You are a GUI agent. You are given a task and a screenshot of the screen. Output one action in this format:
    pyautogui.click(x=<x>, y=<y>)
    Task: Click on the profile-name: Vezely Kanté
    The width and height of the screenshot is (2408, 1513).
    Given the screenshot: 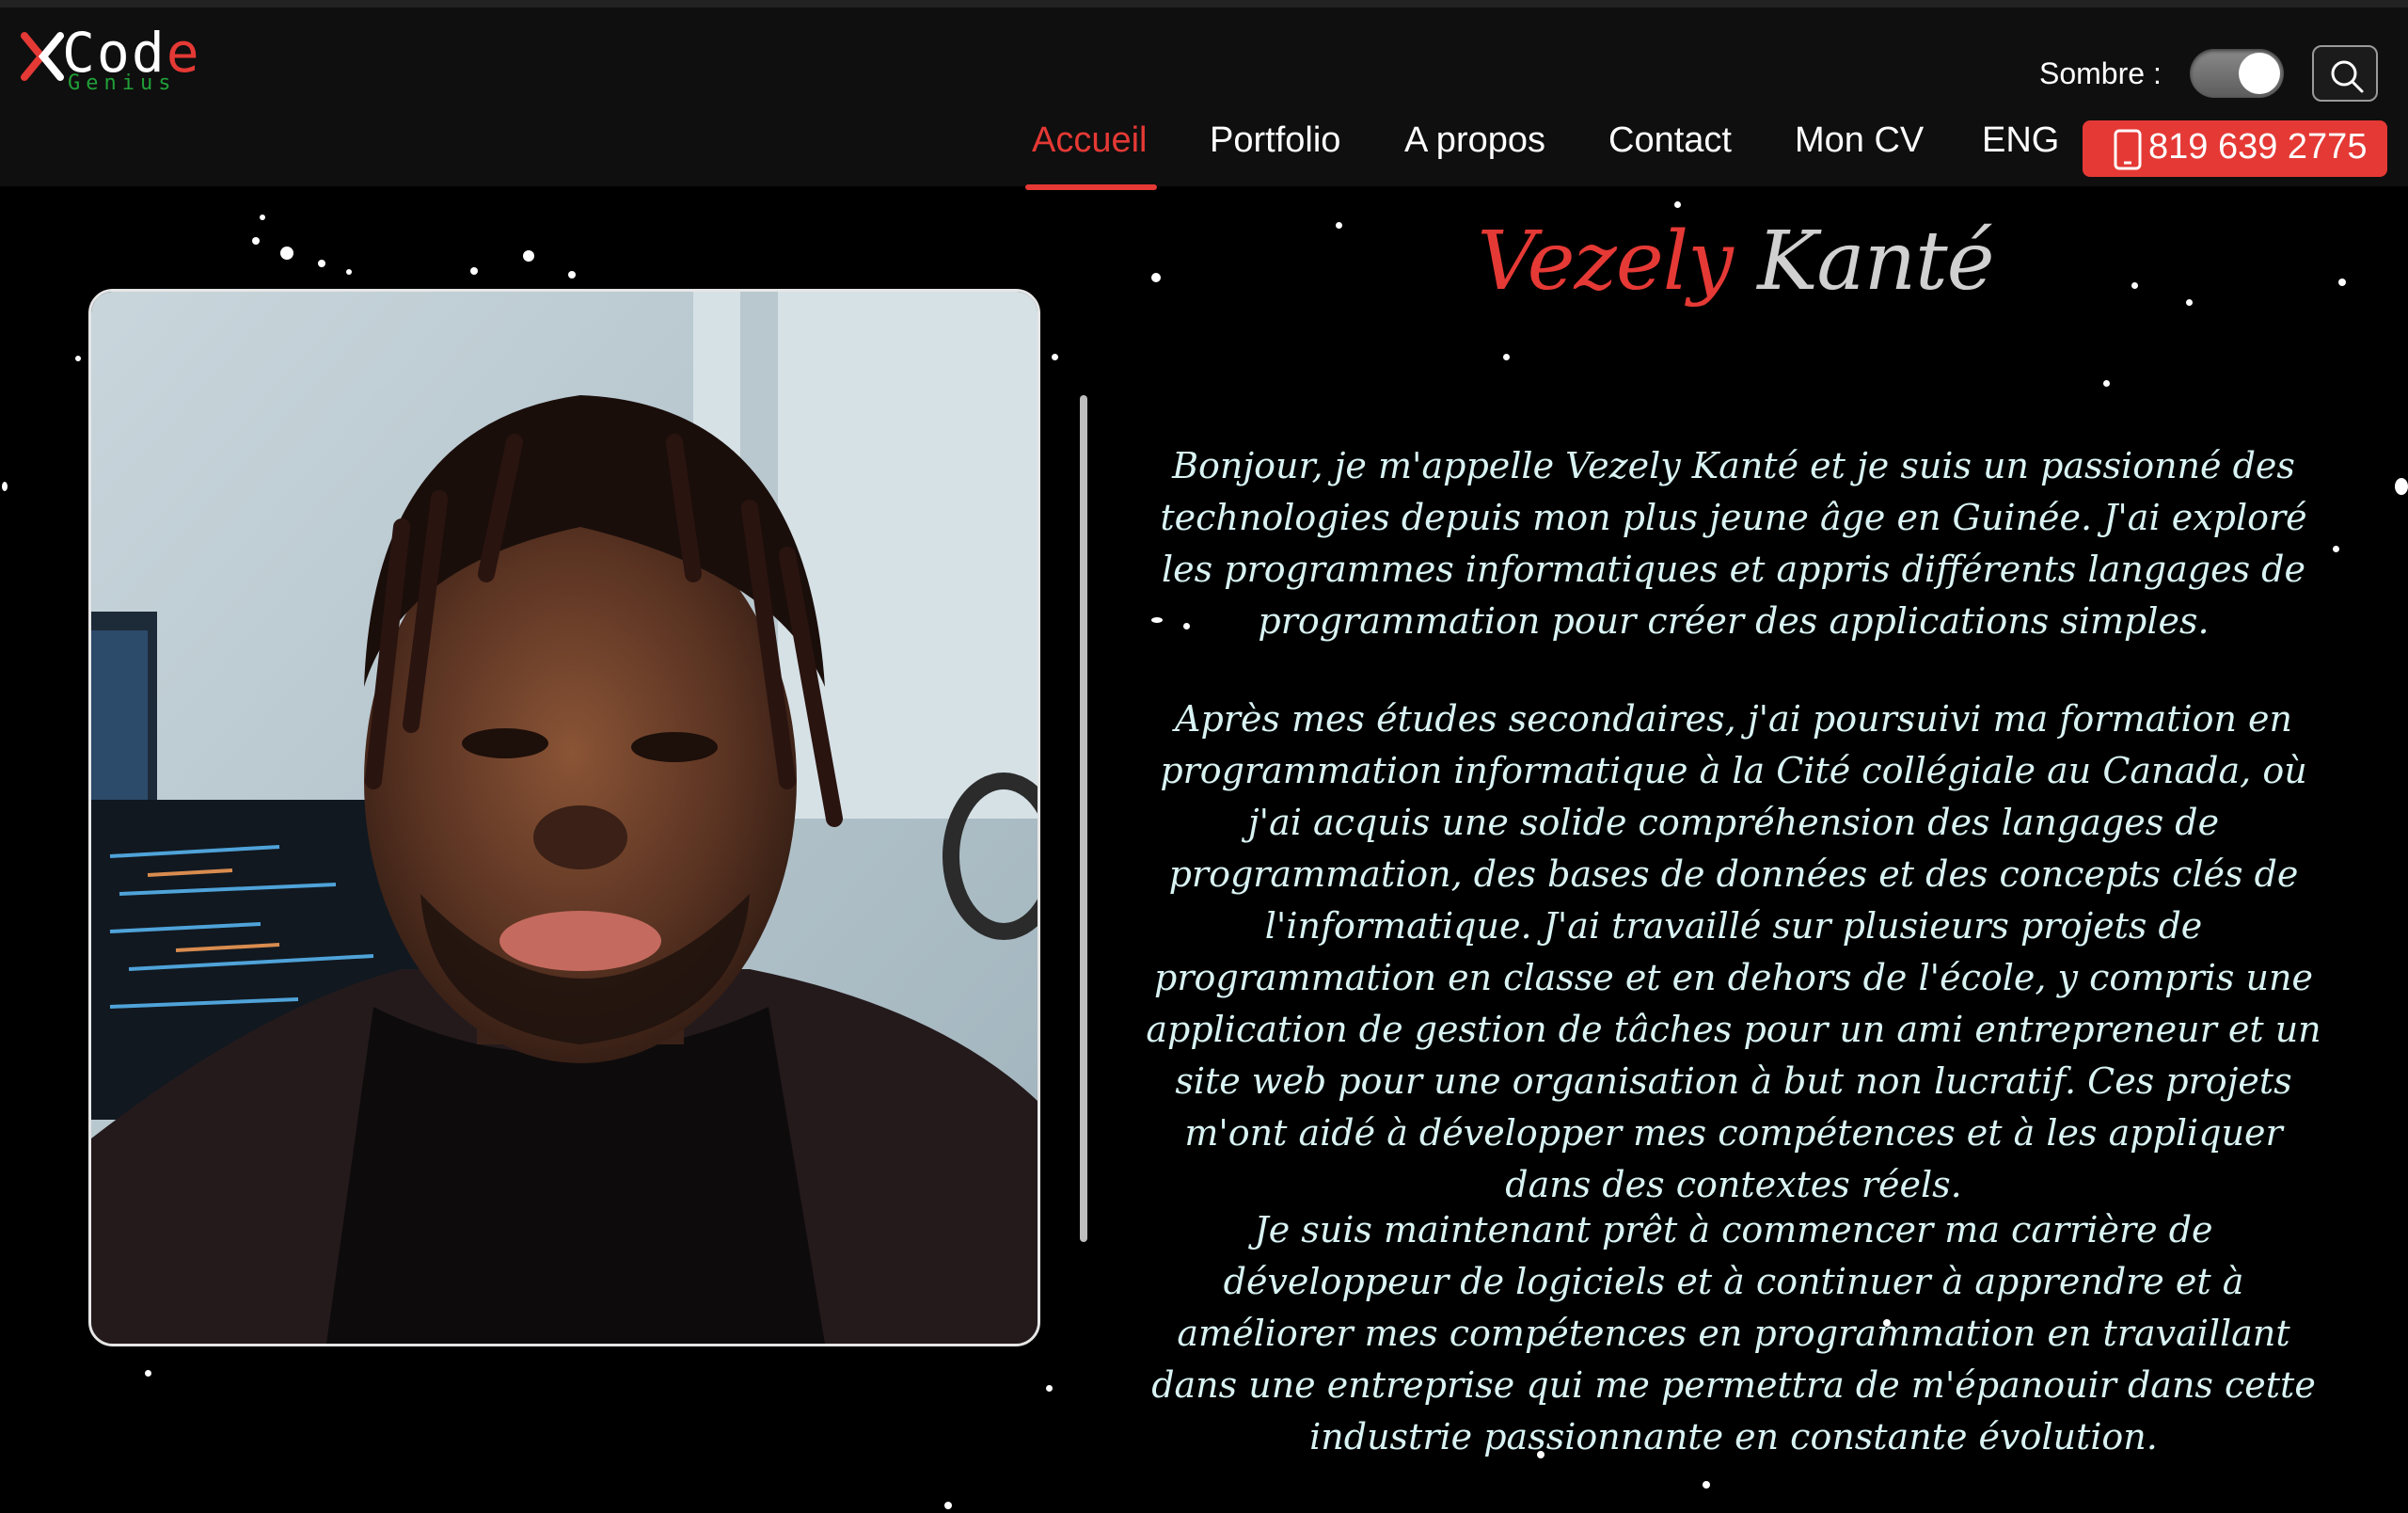 What is the action you would take?
    pyautogui.click(x=1736, y=285)
    